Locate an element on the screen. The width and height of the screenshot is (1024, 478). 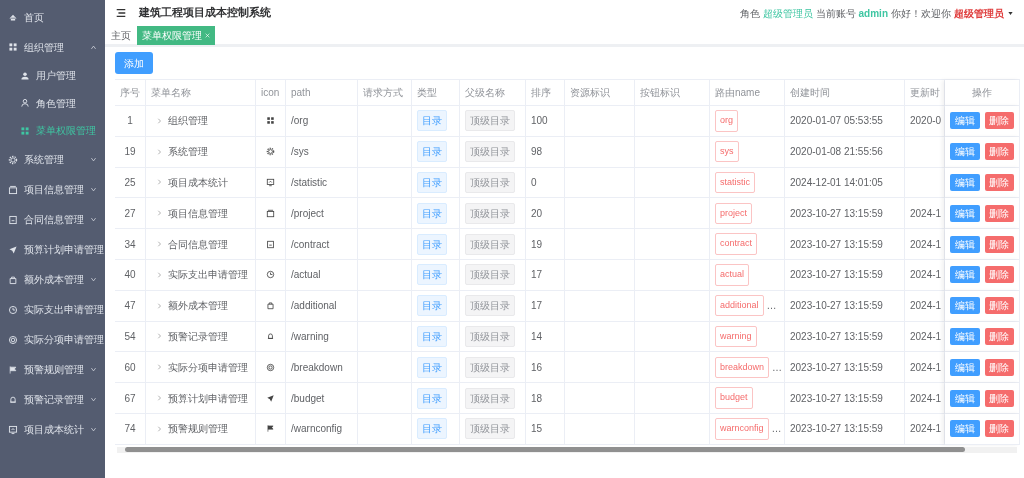
page-tab: 菜单权限管理 is located at coordinates (176, 35).